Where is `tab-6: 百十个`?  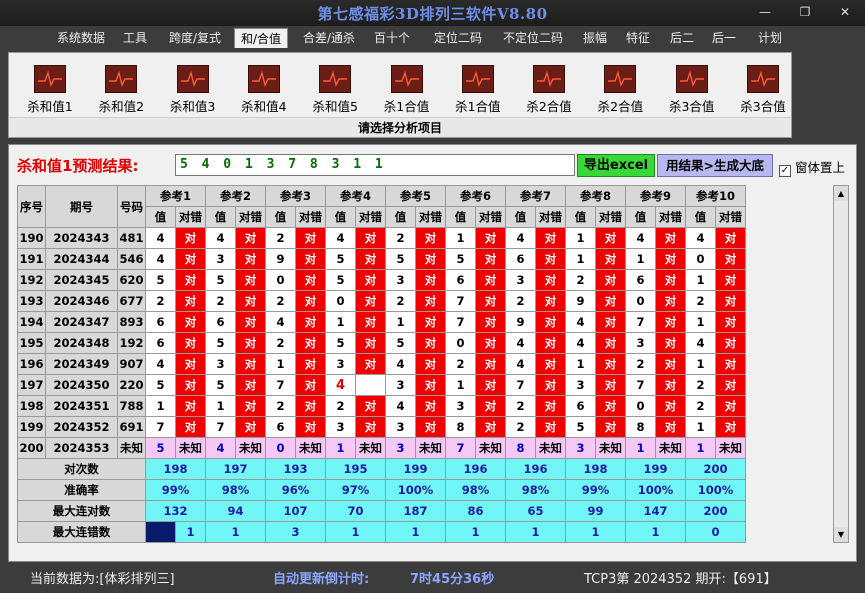 tab-6: 百十个 is located at coordinates (392, 38).